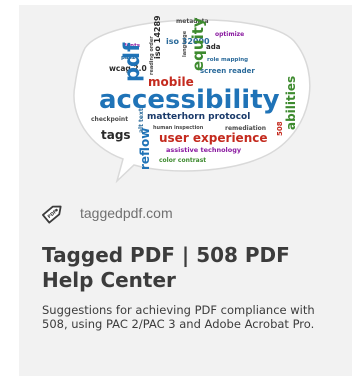 Image resolution: width=352 pixels, height=376 pixels. I want to click on word-pdf: pdf, so click(132, 62).